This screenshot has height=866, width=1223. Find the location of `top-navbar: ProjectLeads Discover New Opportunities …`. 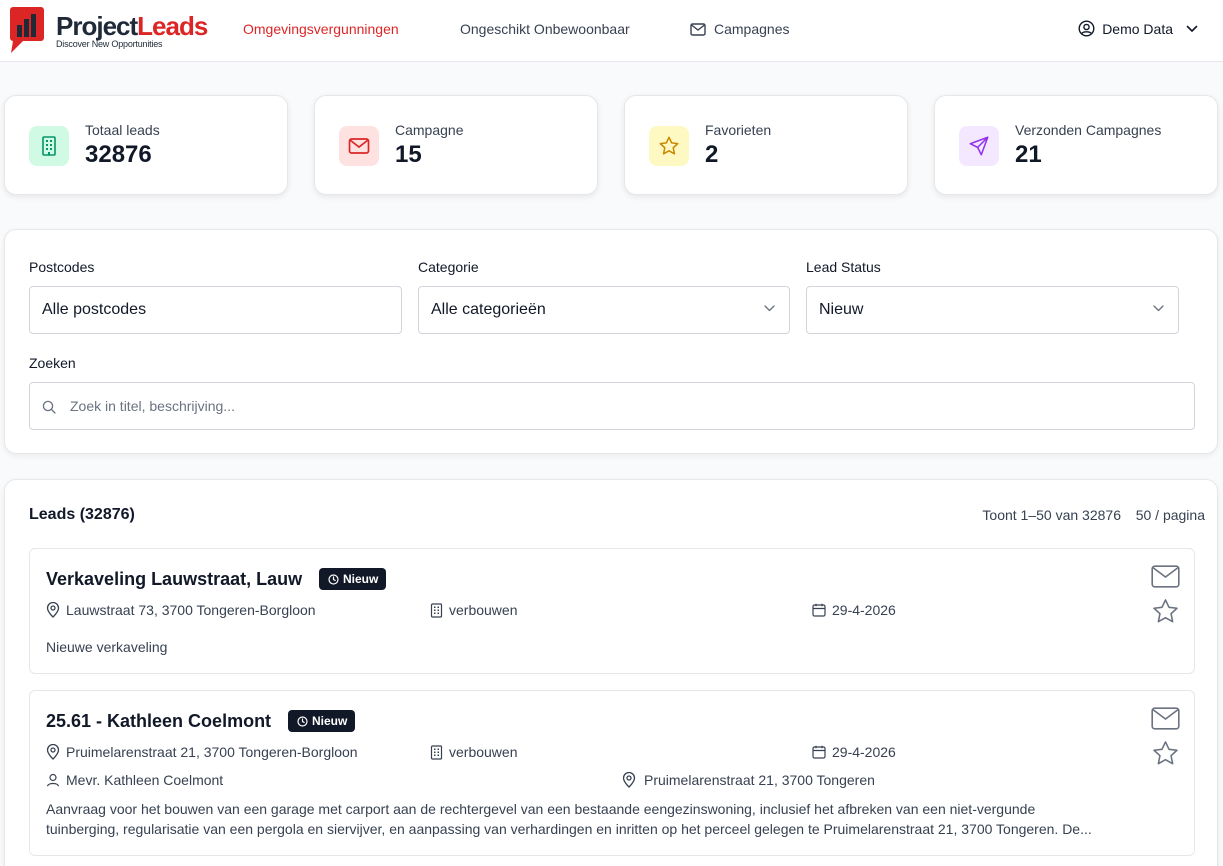

top-navbar: ProjectLeads Discover New Opportunities … is located at coordinates (611, 31).